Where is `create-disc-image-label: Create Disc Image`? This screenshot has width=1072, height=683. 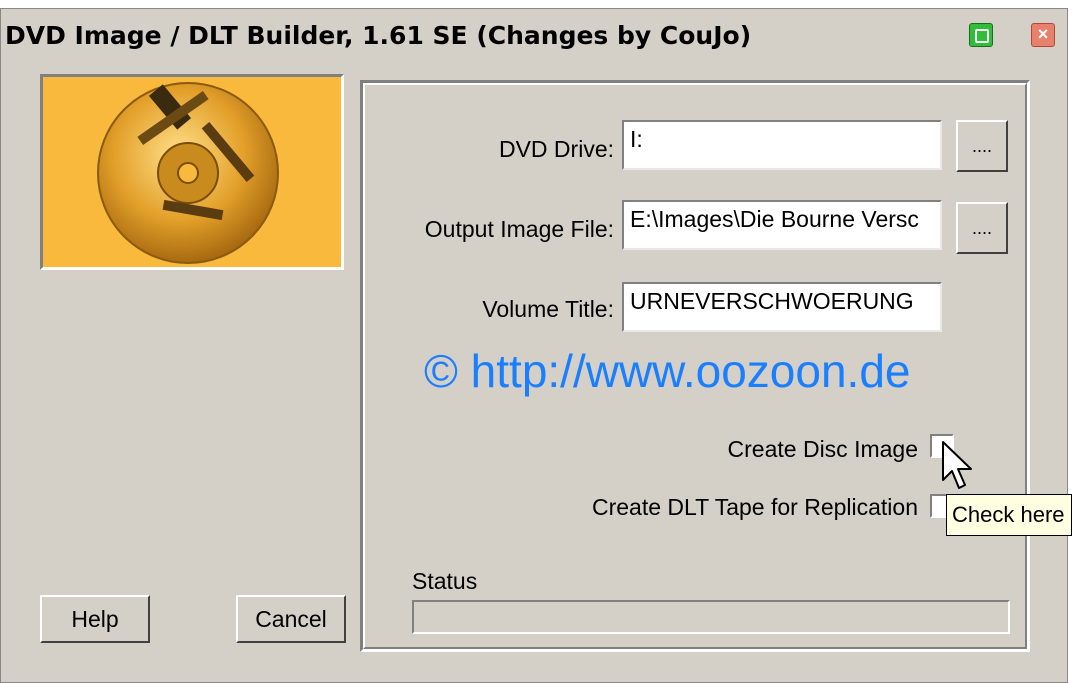 create-disc-image-label: Create Disc Image is located at coordinates (822, 449).